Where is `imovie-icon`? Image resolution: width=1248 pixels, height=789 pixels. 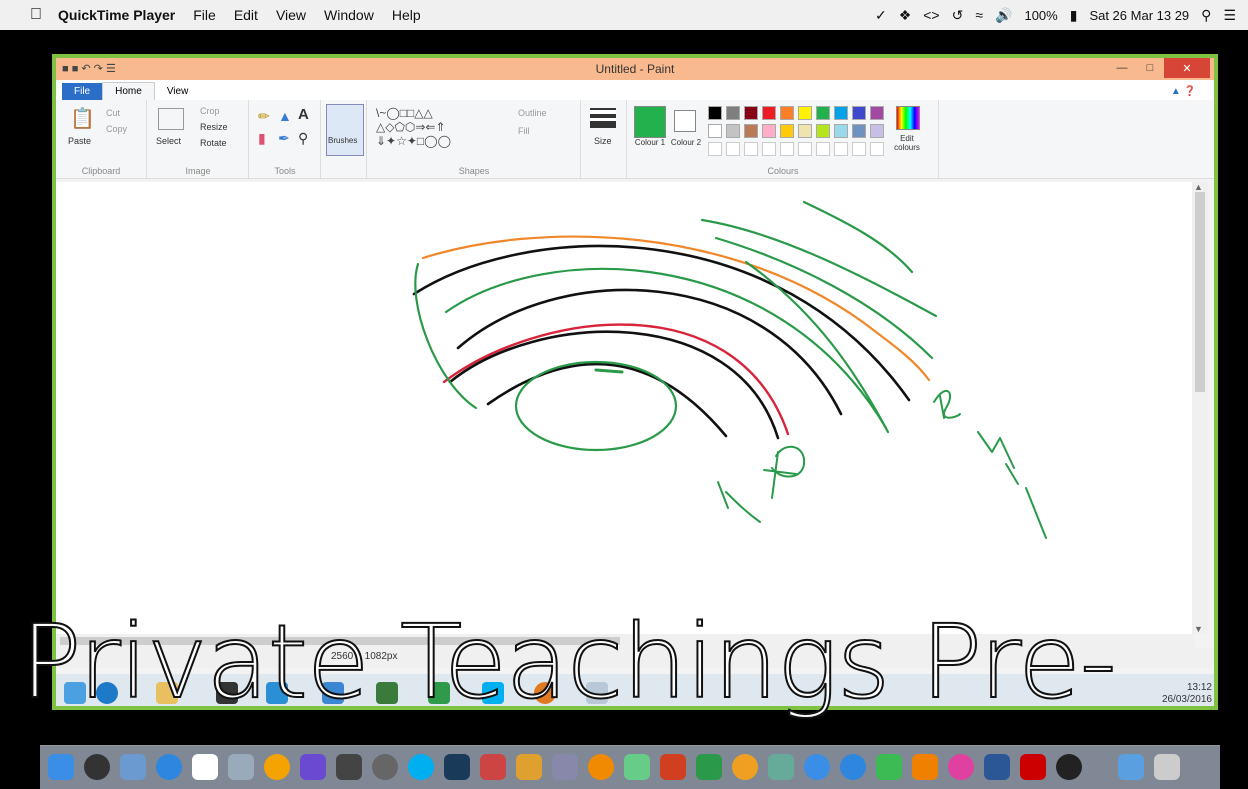 imovie-icon is located at coordinates (313, 767).